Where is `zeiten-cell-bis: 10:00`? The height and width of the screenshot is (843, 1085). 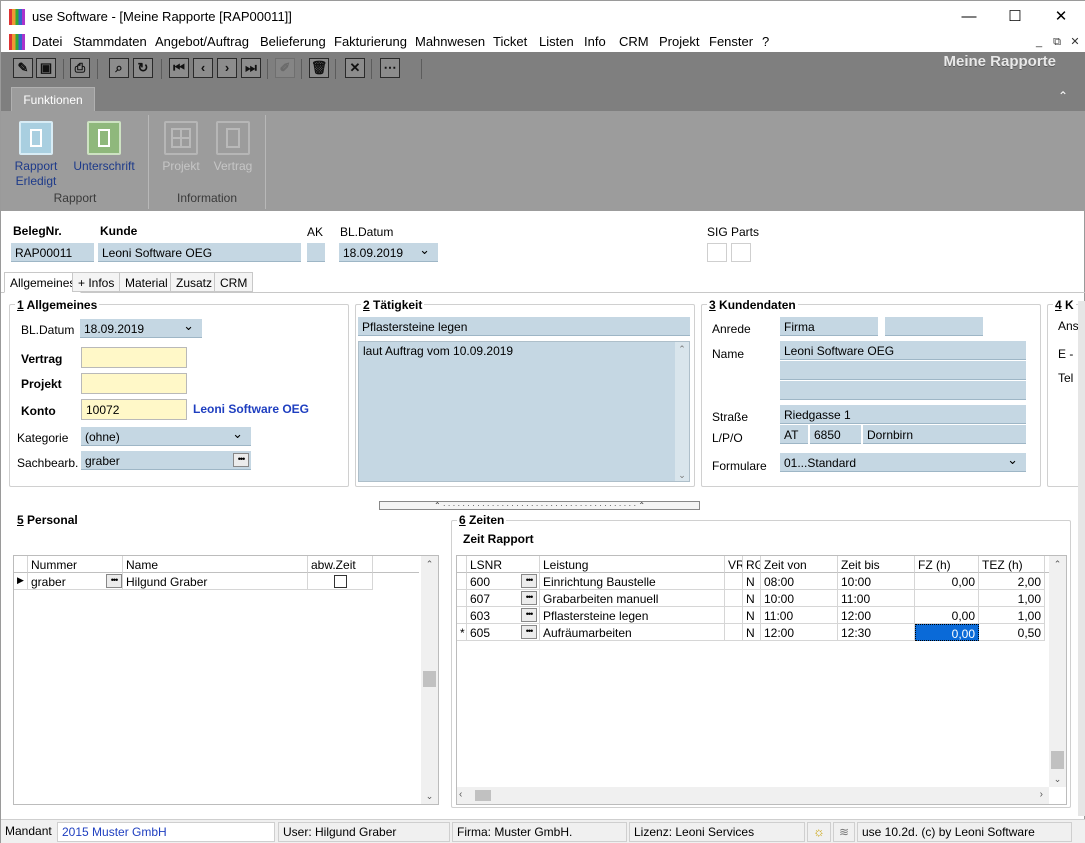 zeiten-cell-bis: 10:00 is located at coordinates (876, 581).